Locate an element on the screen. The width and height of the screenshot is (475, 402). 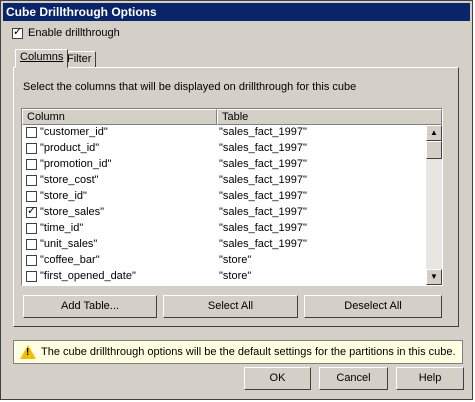
scroll-thumb is located at coordinates (434, 150).